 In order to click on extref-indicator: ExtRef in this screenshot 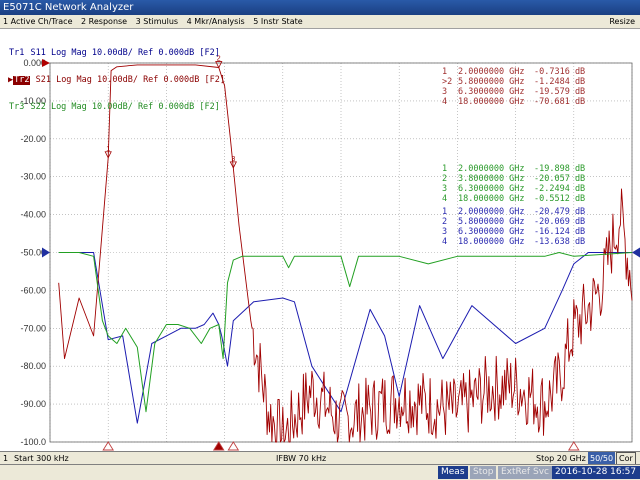, I will do `click(516, 472)`.